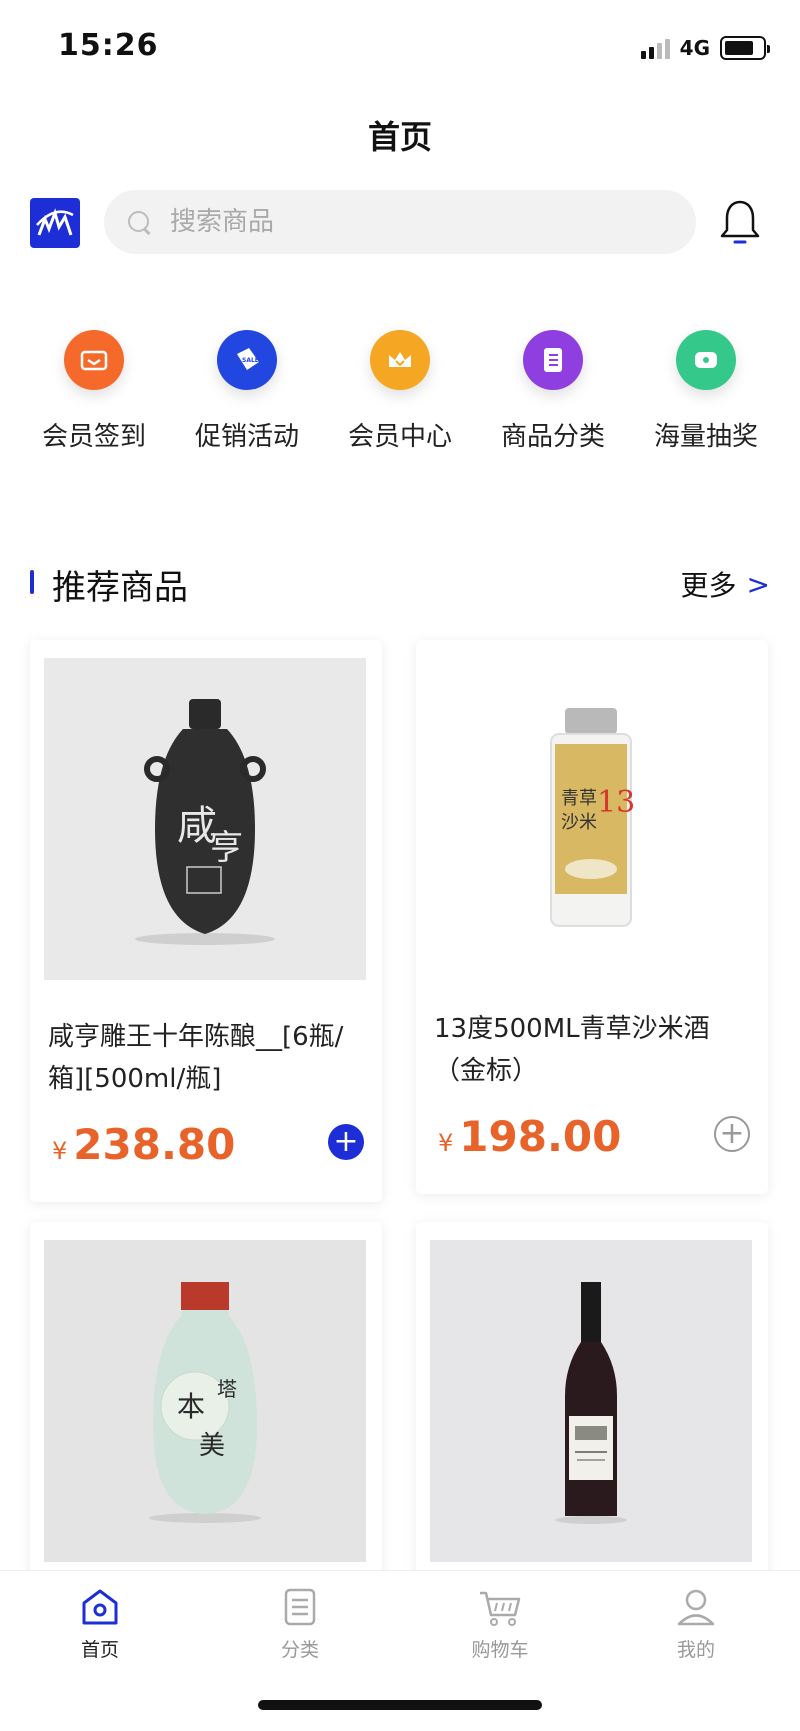 Image resolution: width=800 pixels, height=1731 pixels. I want to click on section-title: 推荐商品, so click(120, 588).